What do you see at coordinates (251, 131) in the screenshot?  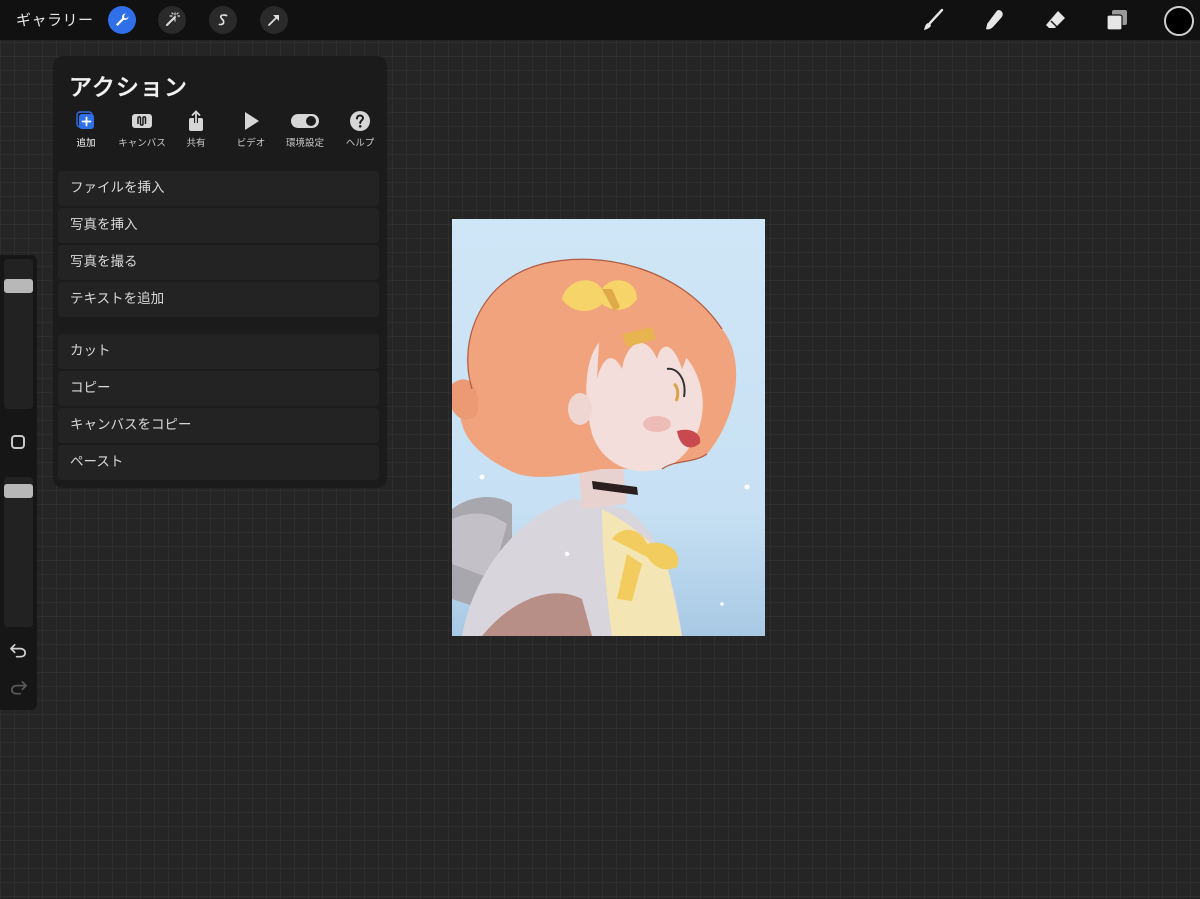 I see `tab-video: ビデオ` at bounding box center [251, 131].